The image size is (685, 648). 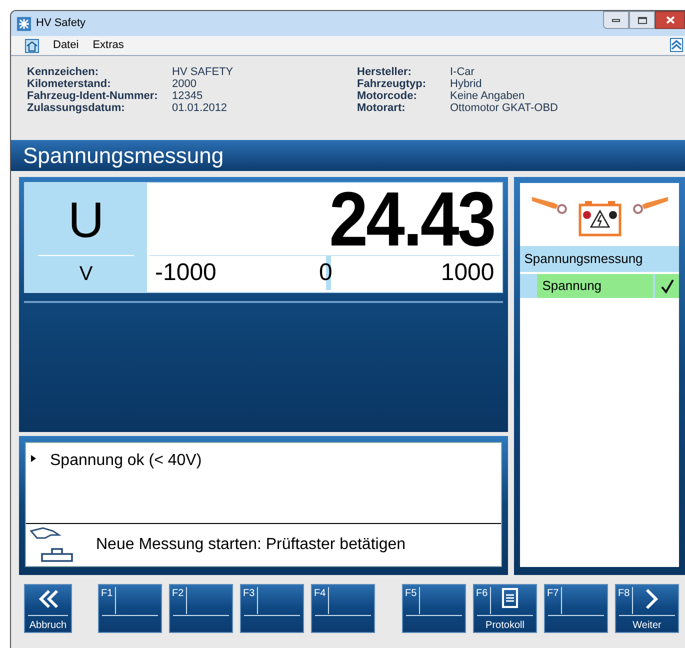 I want to click on cancel-button: Abbruch, so click(x=48, y=608).